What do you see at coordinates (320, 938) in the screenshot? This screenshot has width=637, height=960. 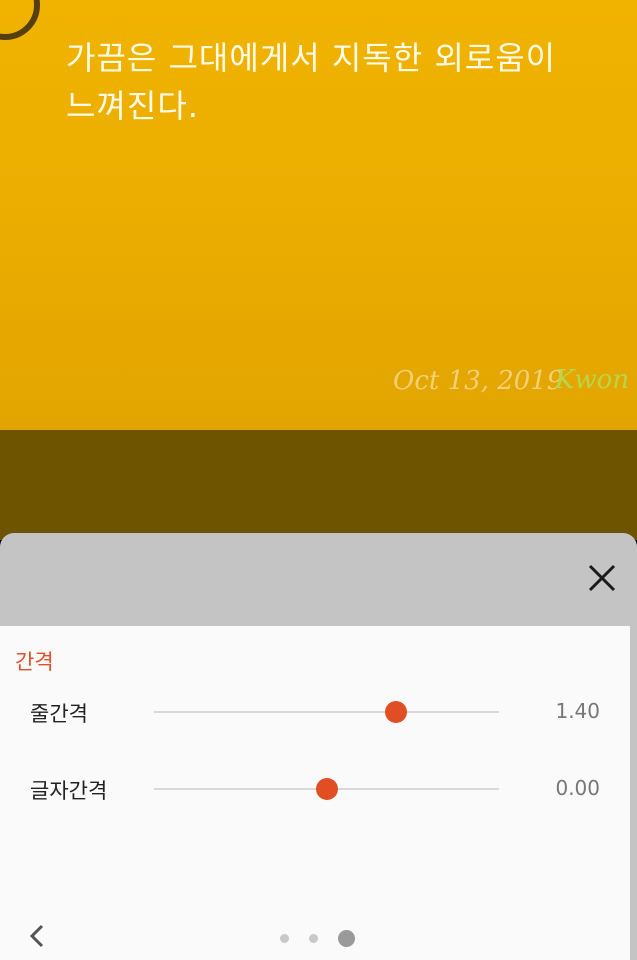 I see `page-indicator` at bounding box center [320, 938].